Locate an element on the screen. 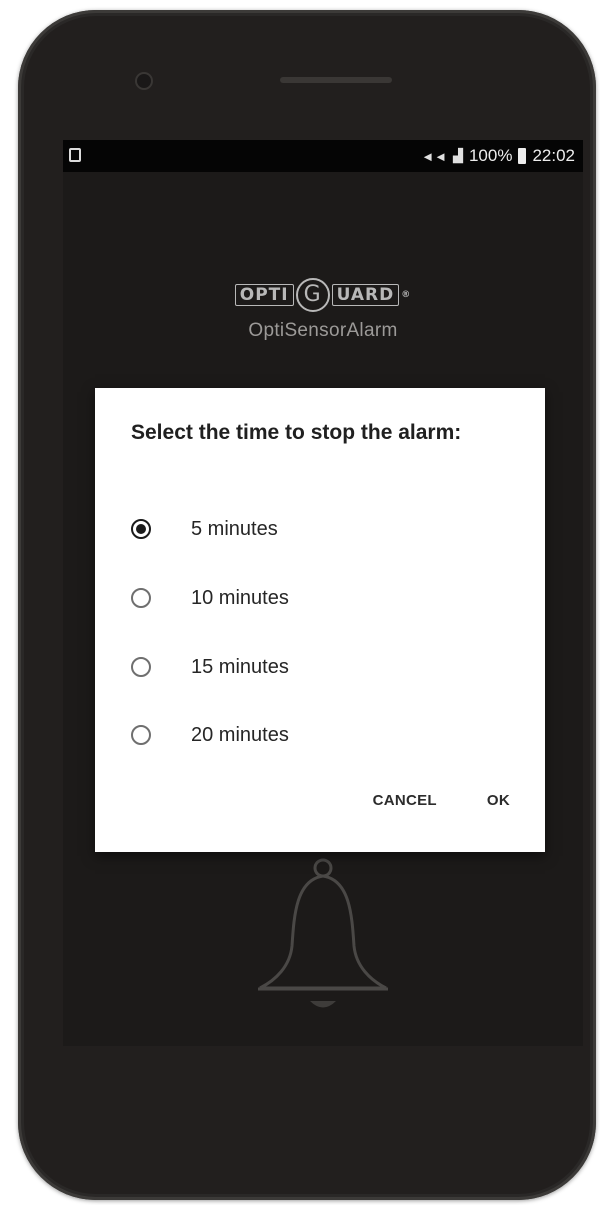  option-label: 10 minutes is located at coordinates (240, 597).